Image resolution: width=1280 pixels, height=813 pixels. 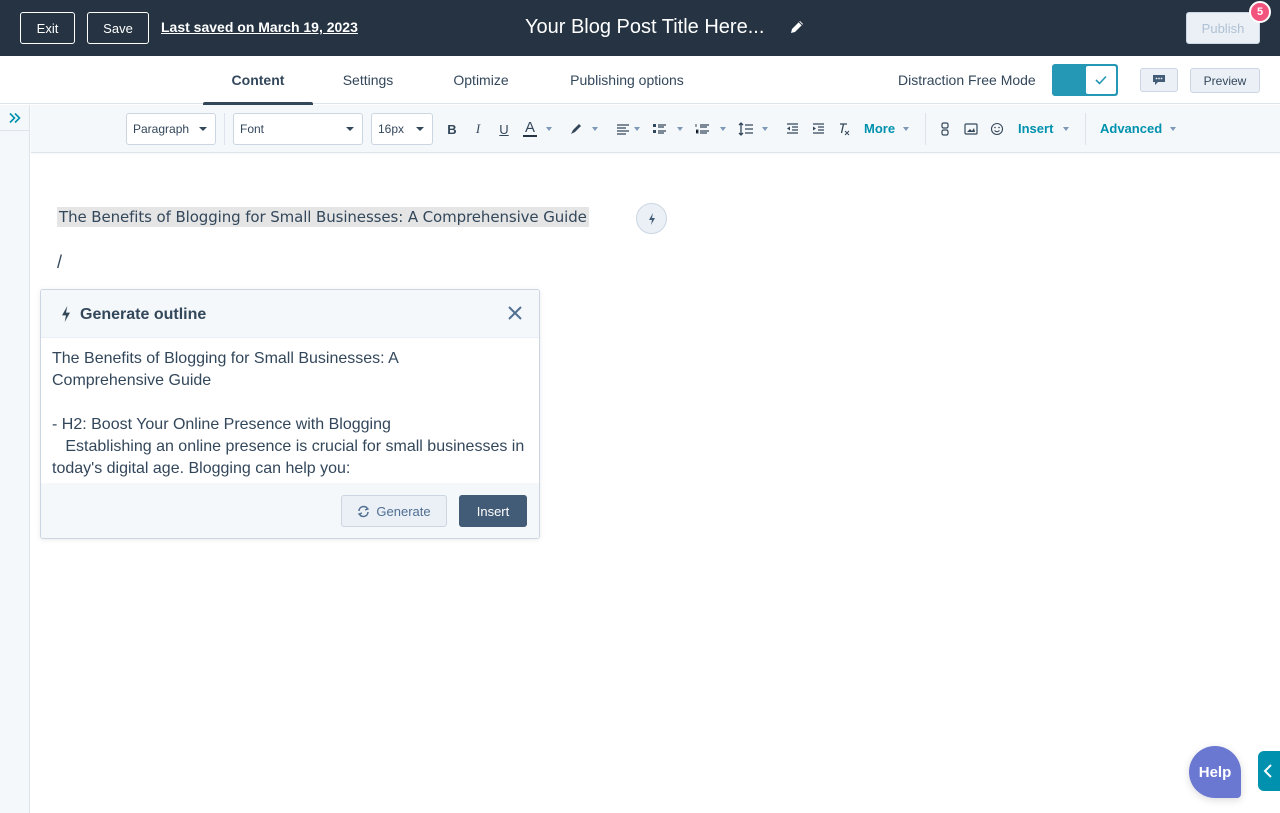 I want to click on expand-sidebar-button, so click(x=15, y=118).